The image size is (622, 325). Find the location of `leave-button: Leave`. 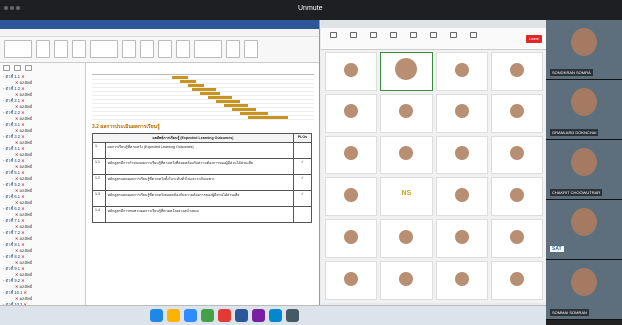

leave-button: Leave is located at coordinates (534, 38).